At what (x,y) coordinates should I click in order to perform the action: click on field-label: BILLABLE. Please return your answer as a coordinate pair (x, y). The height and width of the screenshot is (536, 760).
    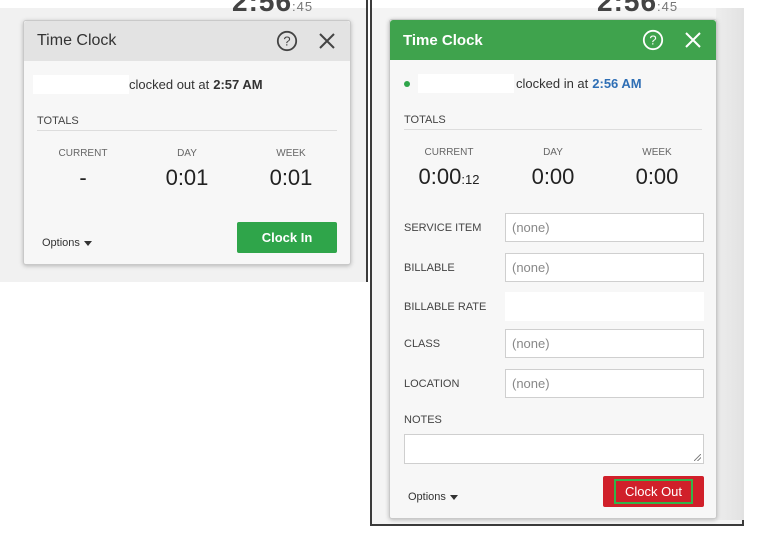
    Looking at the image, I should click on (429, 267).